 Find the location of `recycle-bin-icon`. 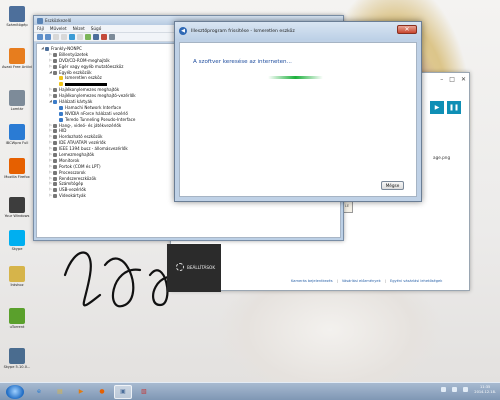

recycle-bin-icon is located at coordinates (17, 98).